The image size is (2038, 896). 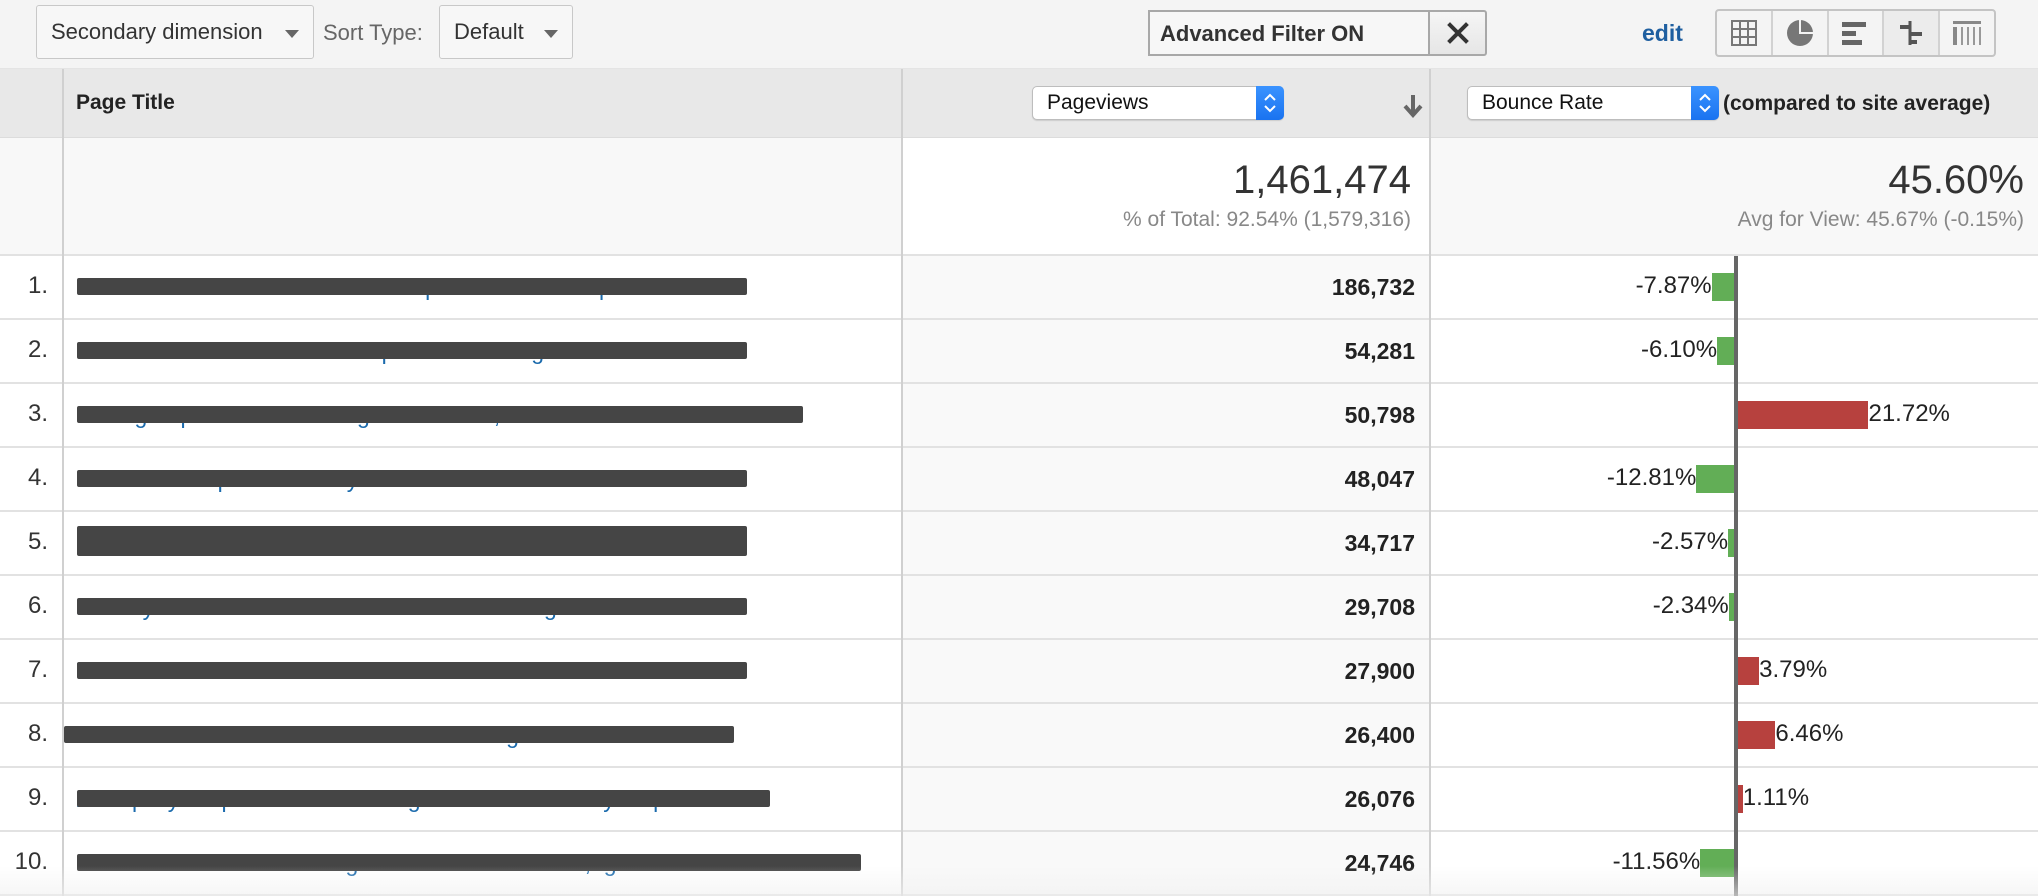 What do you see at coordinates (37, 605) in the screenshot?
I see `row-rank: 6.` at bounding box center [37, 605].